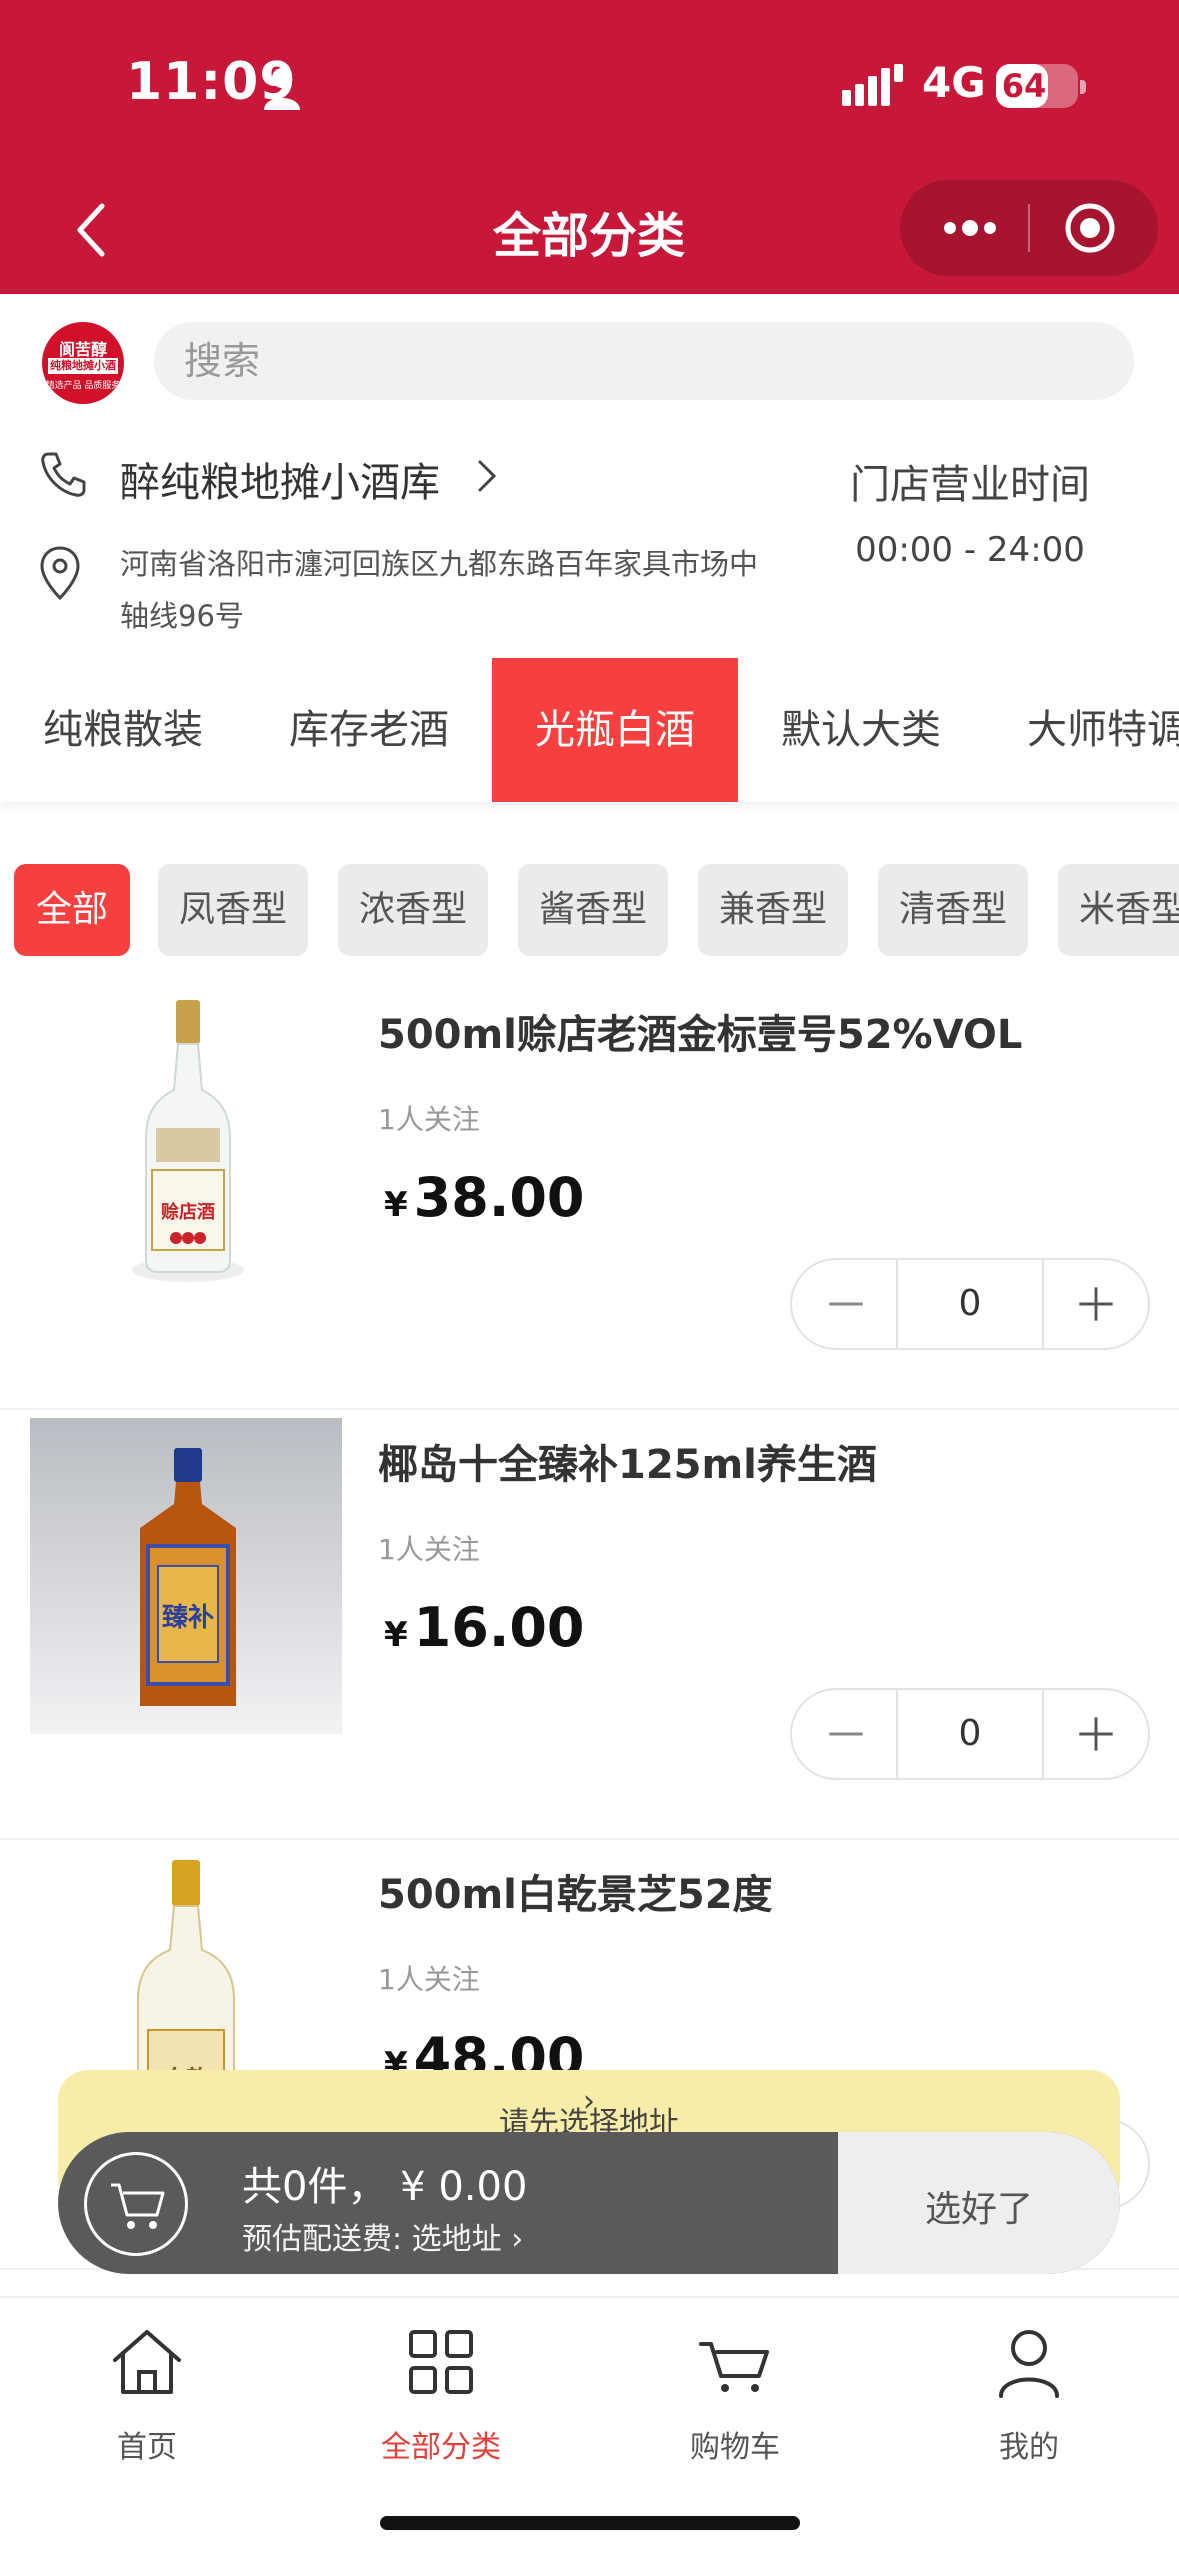  Describe the element at coordinates (1029, 228) in the screenshot. I see `mini-program-capsule` at that location.